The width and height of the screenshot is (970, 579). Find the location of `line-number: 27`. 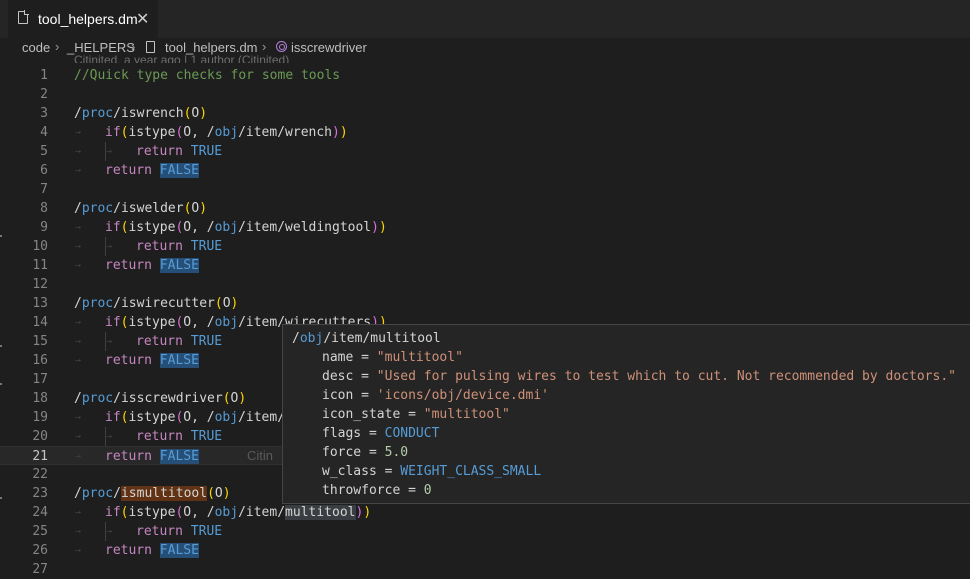

line-number: 27 is located at coordinates (40, 569).